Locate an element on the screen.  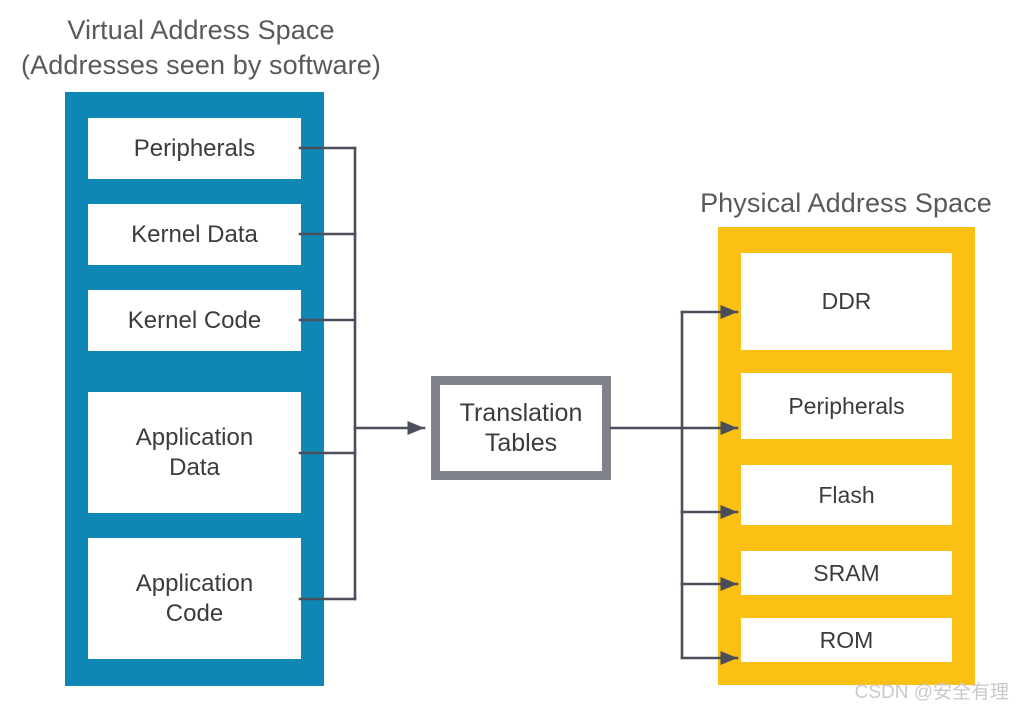
translation-tables-box: Translation Tables is located at coordinates (521, 428).